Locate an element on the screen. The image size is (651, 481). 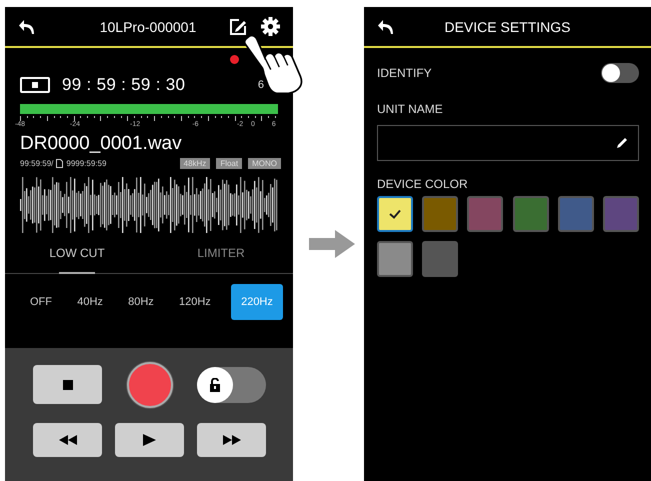
fast-forward-icon is located at coordinates (231, 440).